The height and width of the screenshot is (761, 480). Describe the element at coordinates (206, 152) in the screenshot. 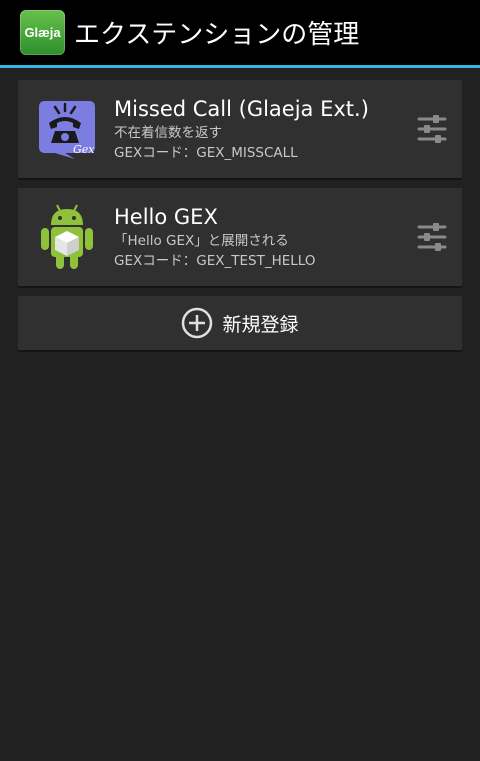

I see `extension-code: GEXコード：GEX_MISSCALL` at that location.